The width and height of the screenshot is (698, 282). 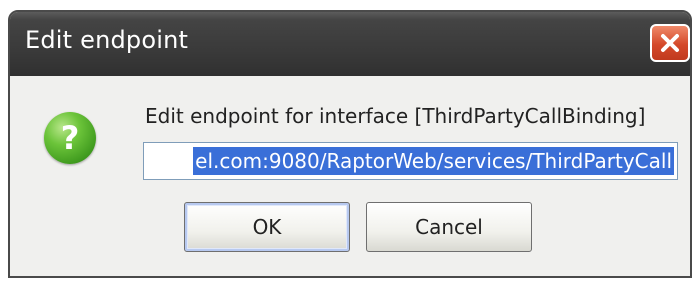 What do you see at coordinates (449, 227) in the screenshot?
I see `cancel-button: Cancel` at bounding box center [449, 227].